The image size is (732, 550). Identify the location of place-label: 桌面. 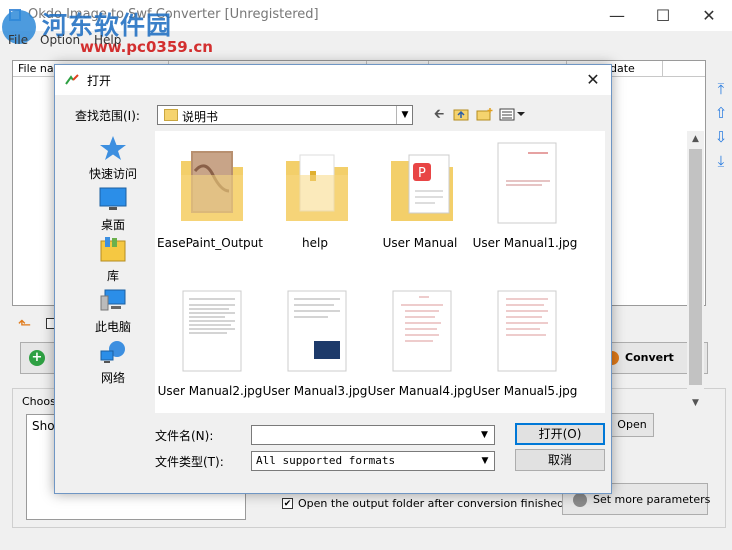
(112, 225).